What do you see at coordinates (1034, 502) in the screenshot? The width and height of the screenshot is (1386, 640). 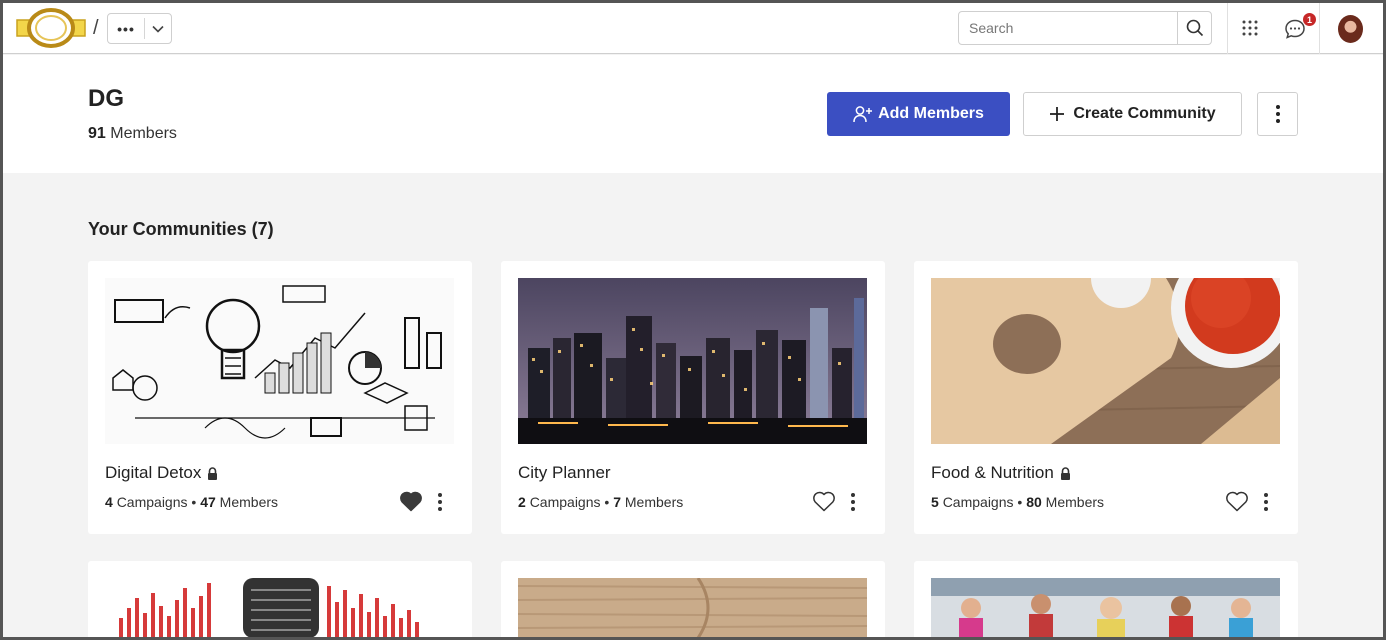 I see `member-count: 80` at bounding box center [1034, 502].